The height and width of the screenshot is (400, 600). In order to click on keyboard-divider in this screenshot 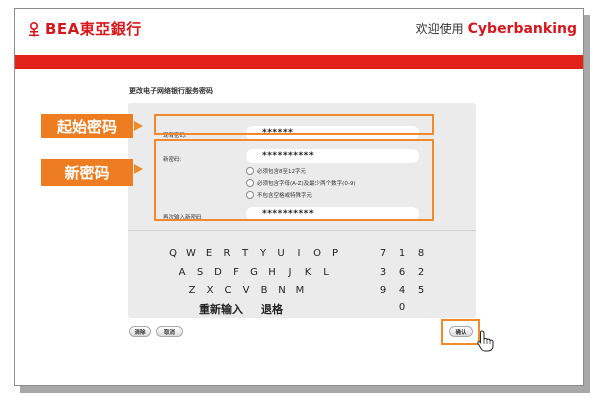, I will do `click(302, 230)`.